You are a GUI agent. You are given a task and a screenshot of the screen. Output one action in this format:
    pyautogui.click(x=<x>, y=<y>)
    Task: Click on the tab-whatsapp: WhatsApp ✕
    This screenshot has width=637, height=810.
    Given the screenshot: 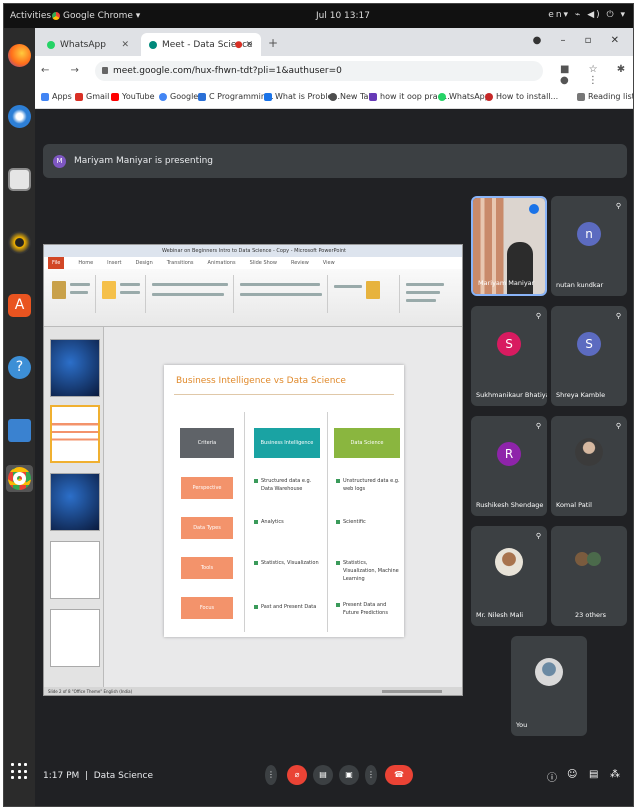 What is the action you would take?
    pyautogui.click(x=88, y=44)
    